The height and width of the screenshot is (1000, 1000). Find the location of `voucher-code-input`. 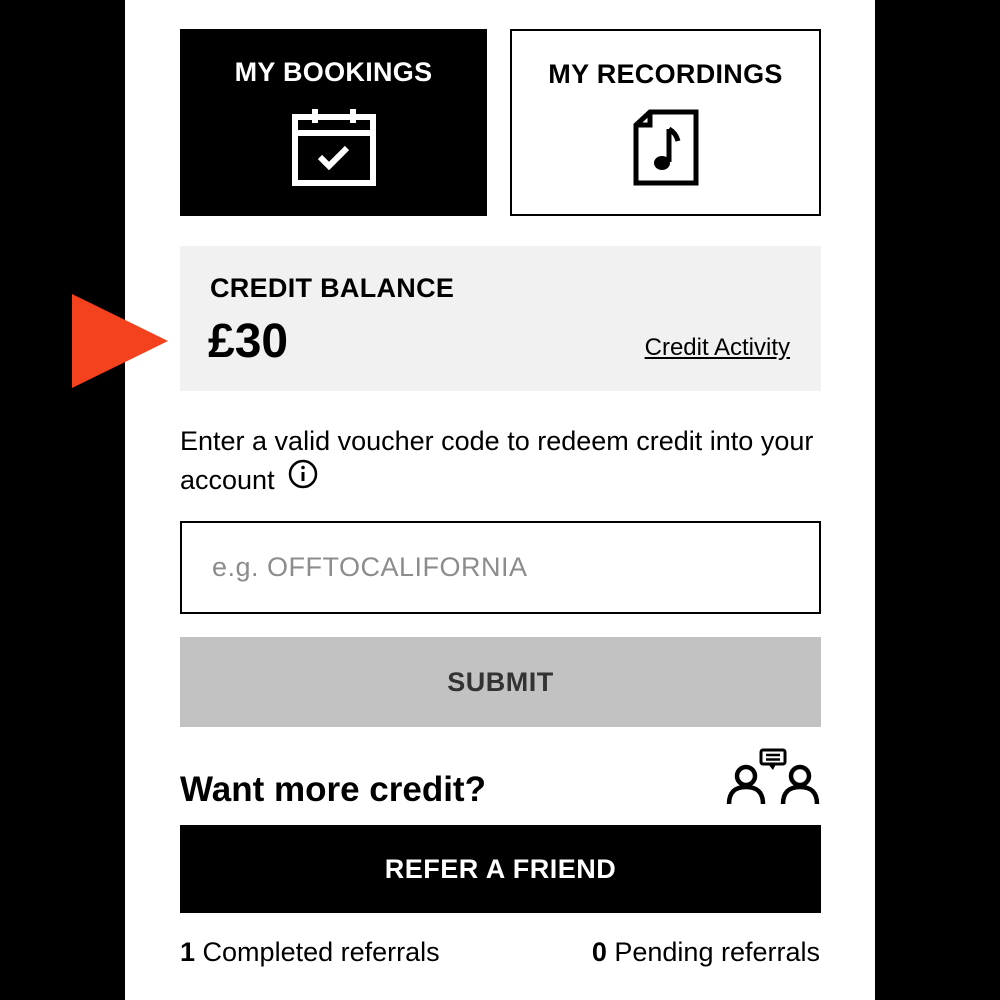

voucher-code-input is located at coordinates (500, 567).